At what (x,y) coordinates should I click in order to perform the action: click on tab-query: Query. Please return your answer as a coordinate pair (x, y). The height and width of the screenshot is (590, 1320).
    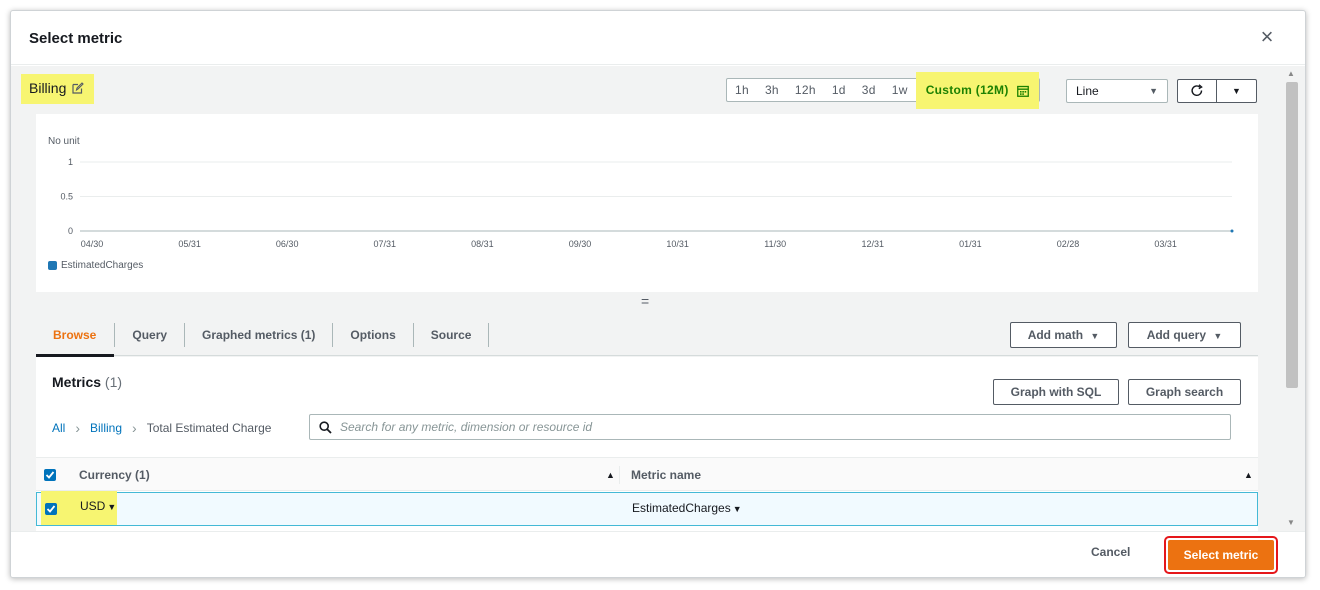
    Looking at the image, I should click on (150, 334).